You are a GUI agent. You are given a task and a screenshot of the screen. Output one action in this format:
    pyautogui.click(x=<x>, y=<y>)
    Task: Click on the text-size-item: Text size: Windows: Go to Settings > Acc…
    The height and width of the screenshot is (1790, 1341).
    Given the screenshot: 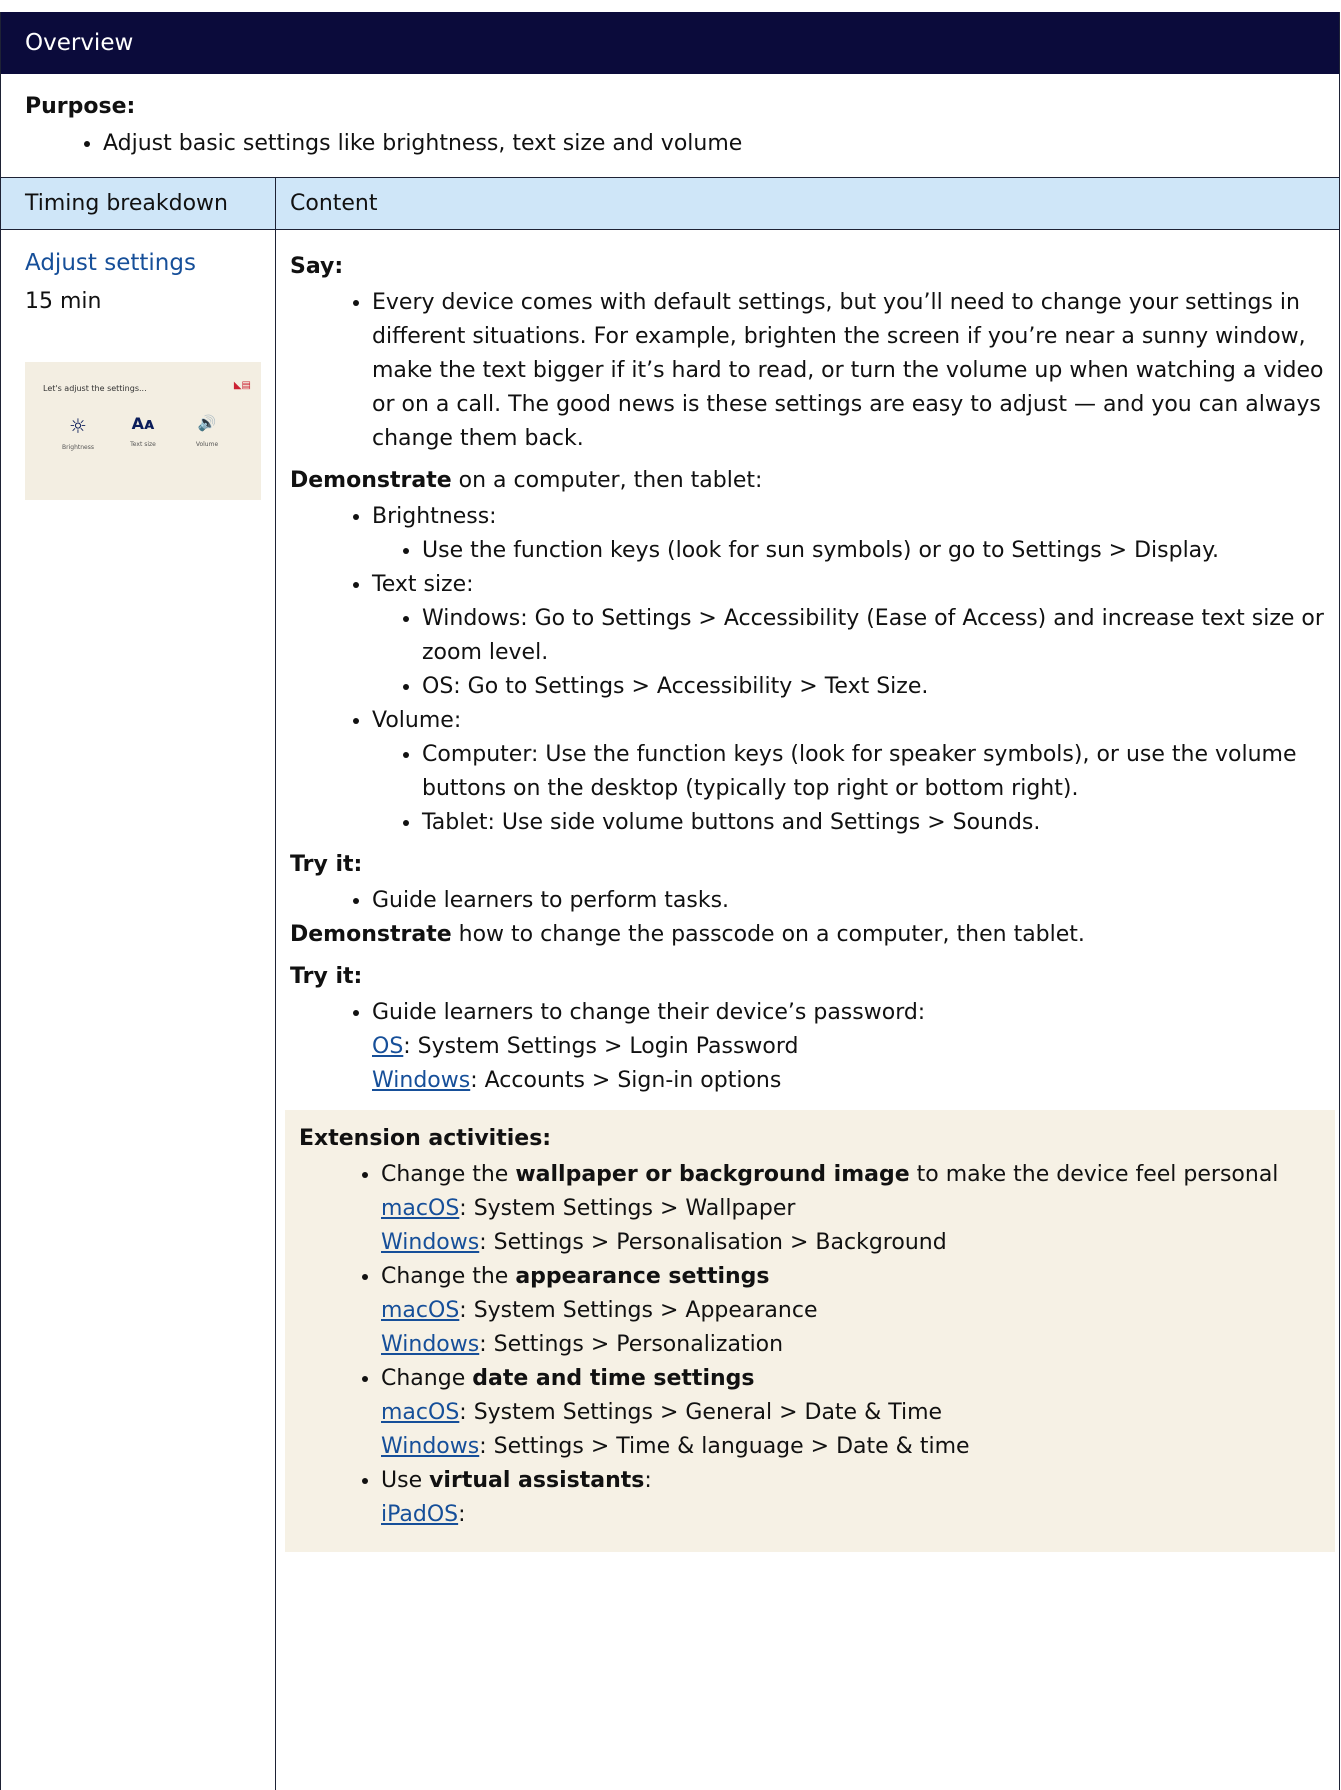 What is the action you would take?
    pyautogui.click(x=855, y=636)
    